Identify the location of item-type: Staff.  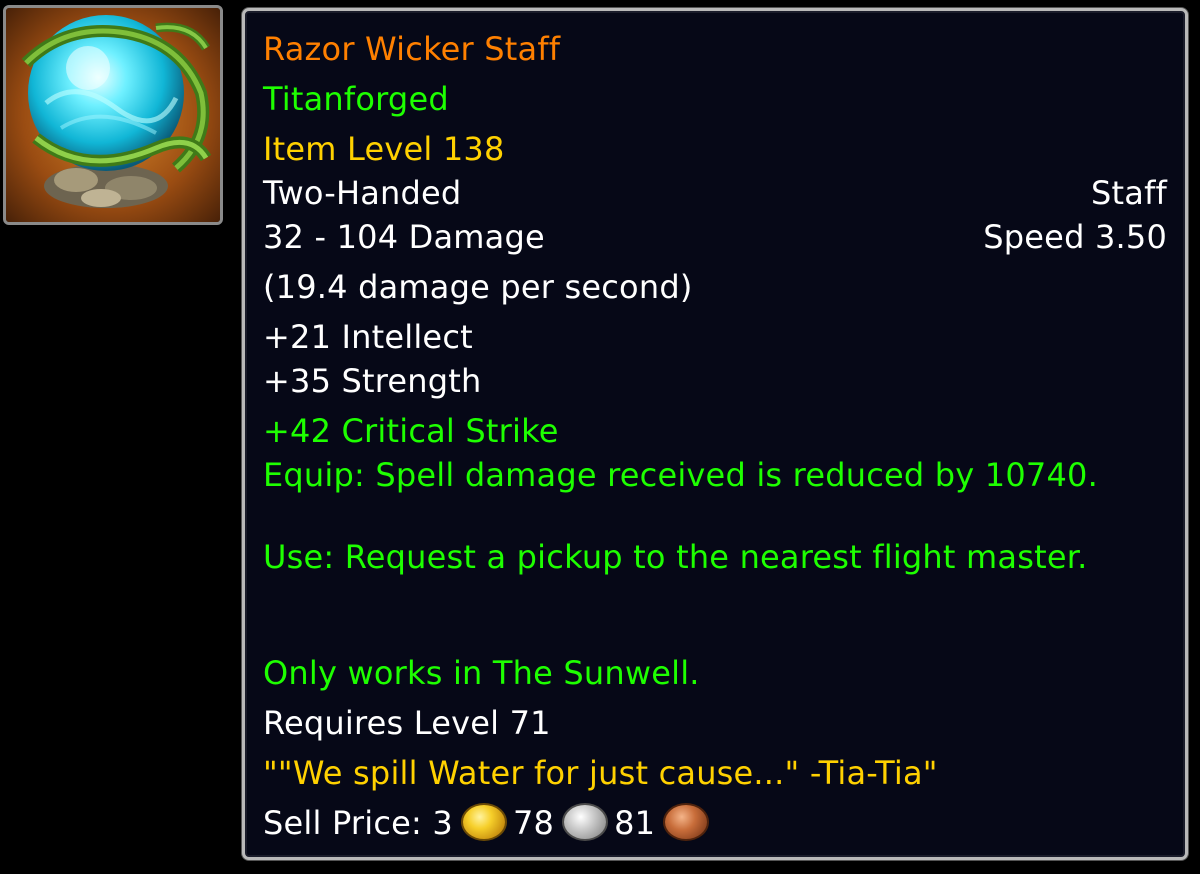
(1129, 193).